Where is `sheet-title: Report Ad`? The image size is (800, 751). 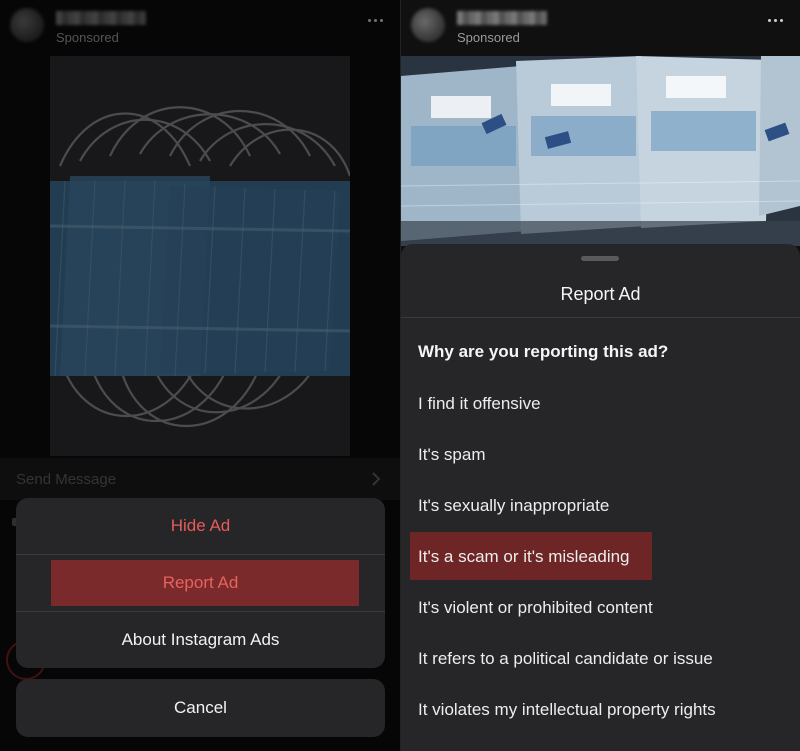 sheet-title: Report Ad is located at coordinates (600, 294).